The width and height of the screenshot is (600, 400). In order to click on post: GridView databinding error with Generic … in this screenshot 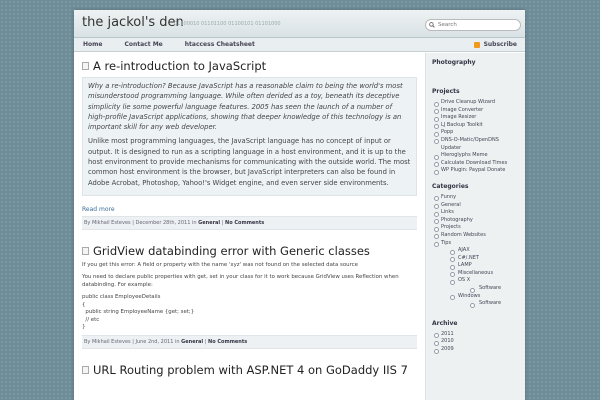, I will do `click(249, 296)`.